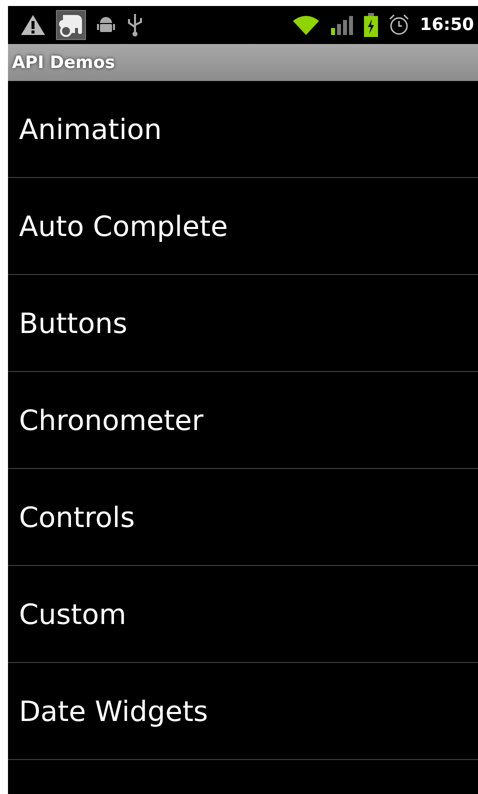 Image resolution: width=478 pixels, height=794 pixels. I want to click on list-item: Auto Complete, so click(243, 226).